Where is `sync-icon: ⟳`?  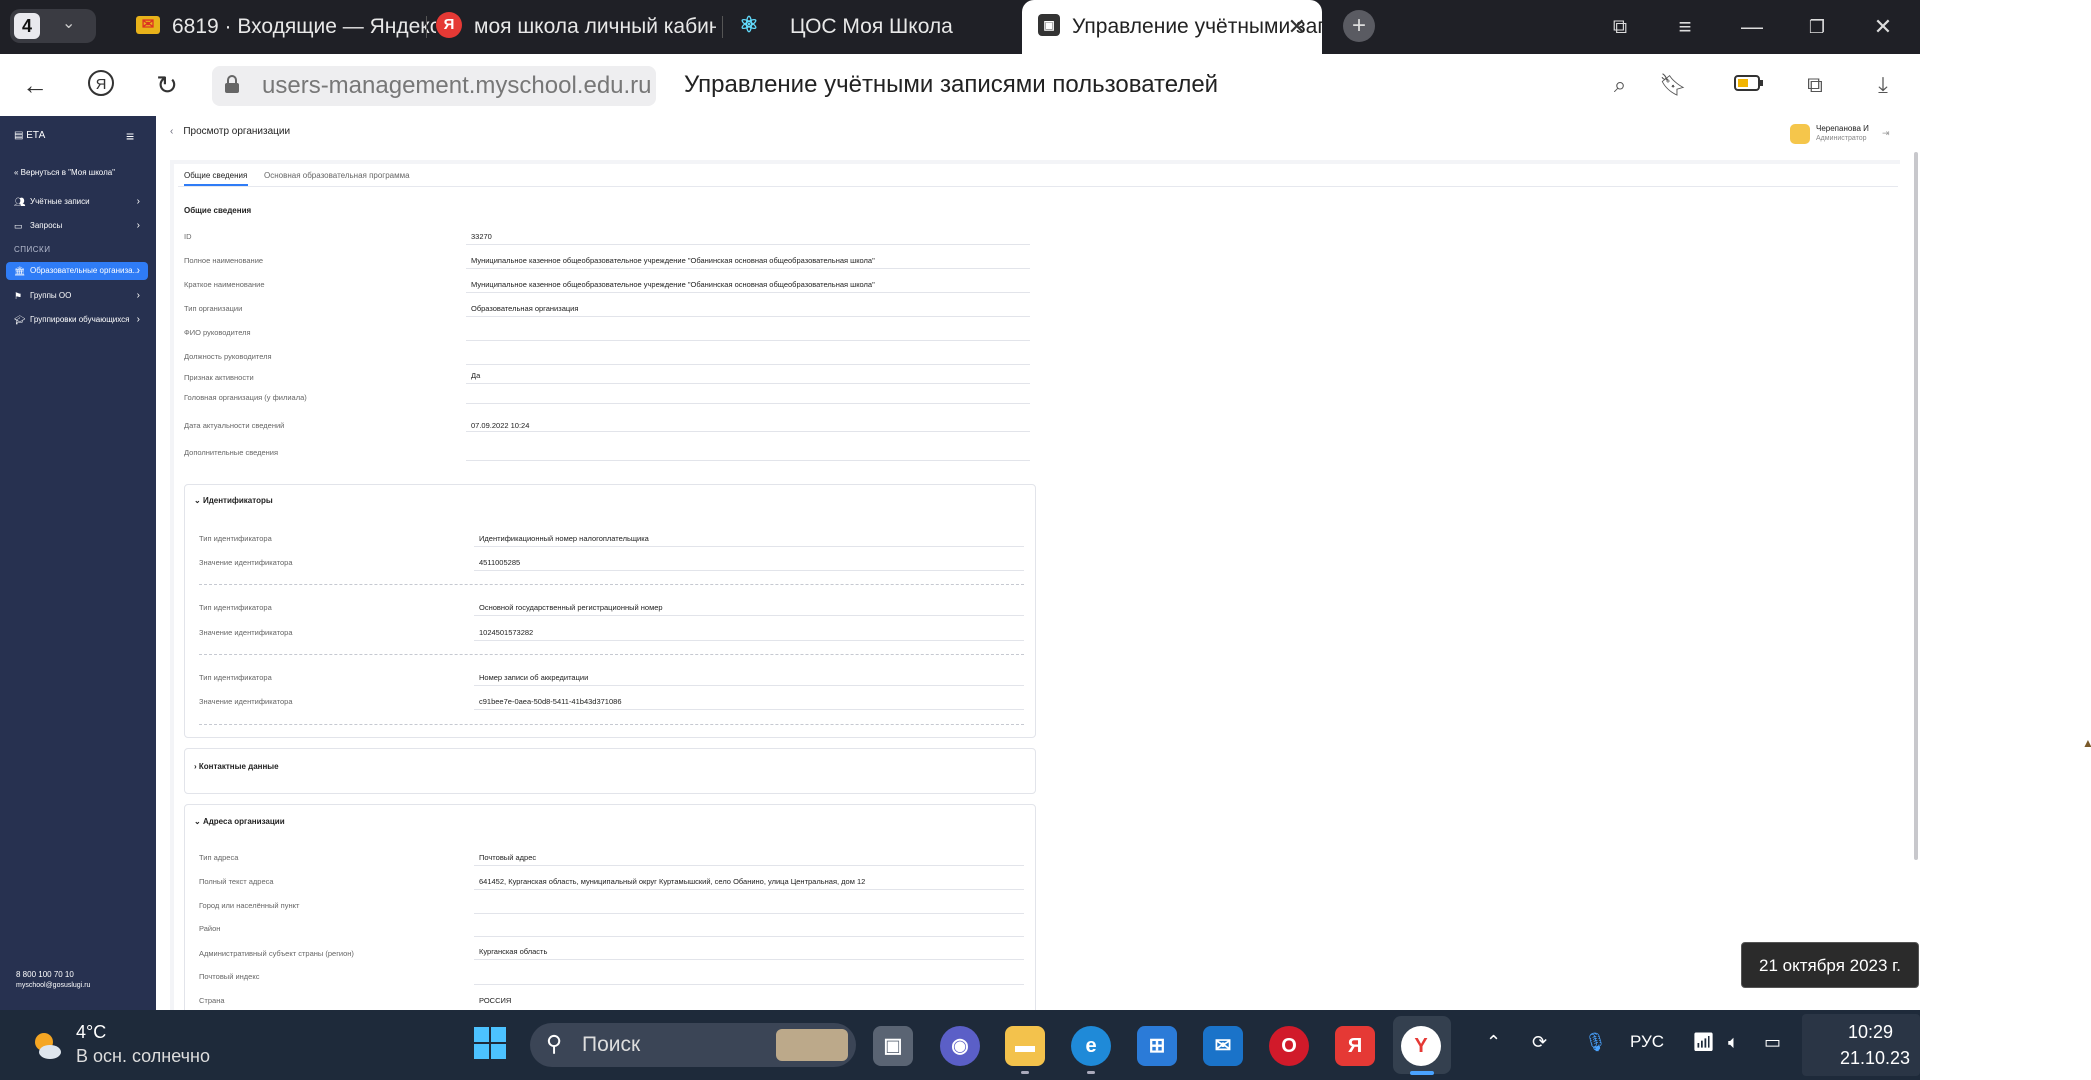 sync-icon: ⟳ is located at coordinates (1539, 1042).